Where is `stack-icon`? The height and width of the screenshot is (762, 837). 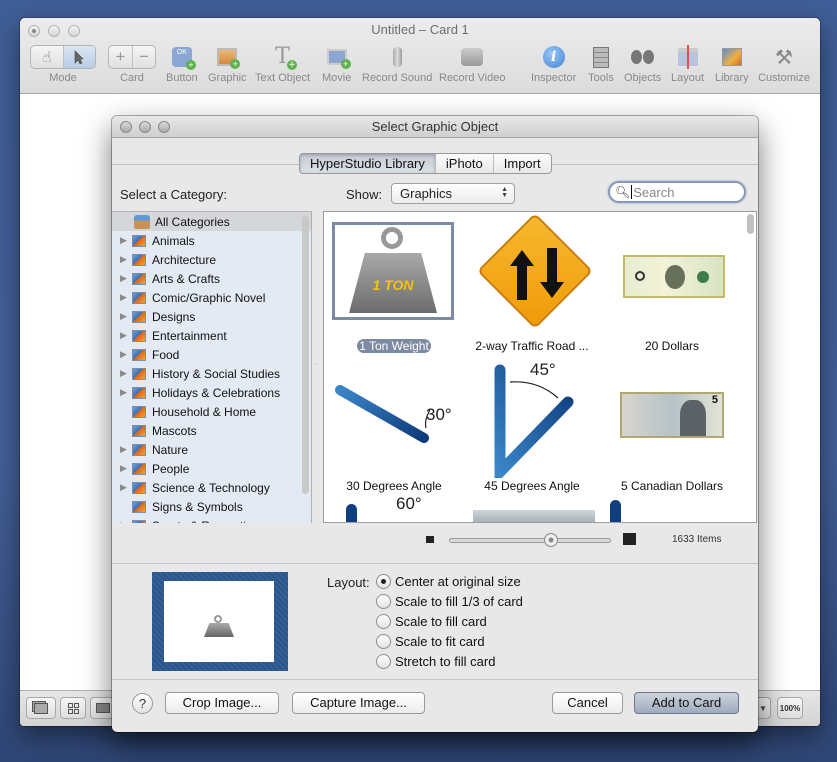
stack-icon is located at coordinates (41, 708).